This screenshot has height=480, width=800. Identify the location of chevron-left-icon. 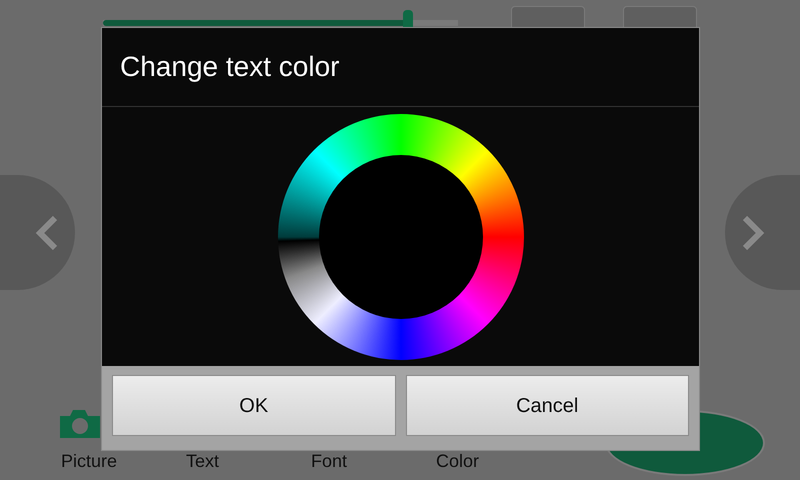
(47, 232).